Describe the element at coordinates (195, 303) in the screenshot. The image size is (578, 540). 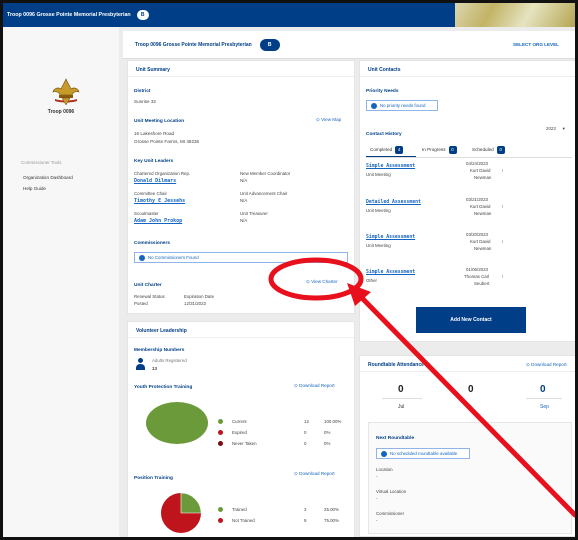
I see `expiration-date-value: 12/31/2023` at that location.